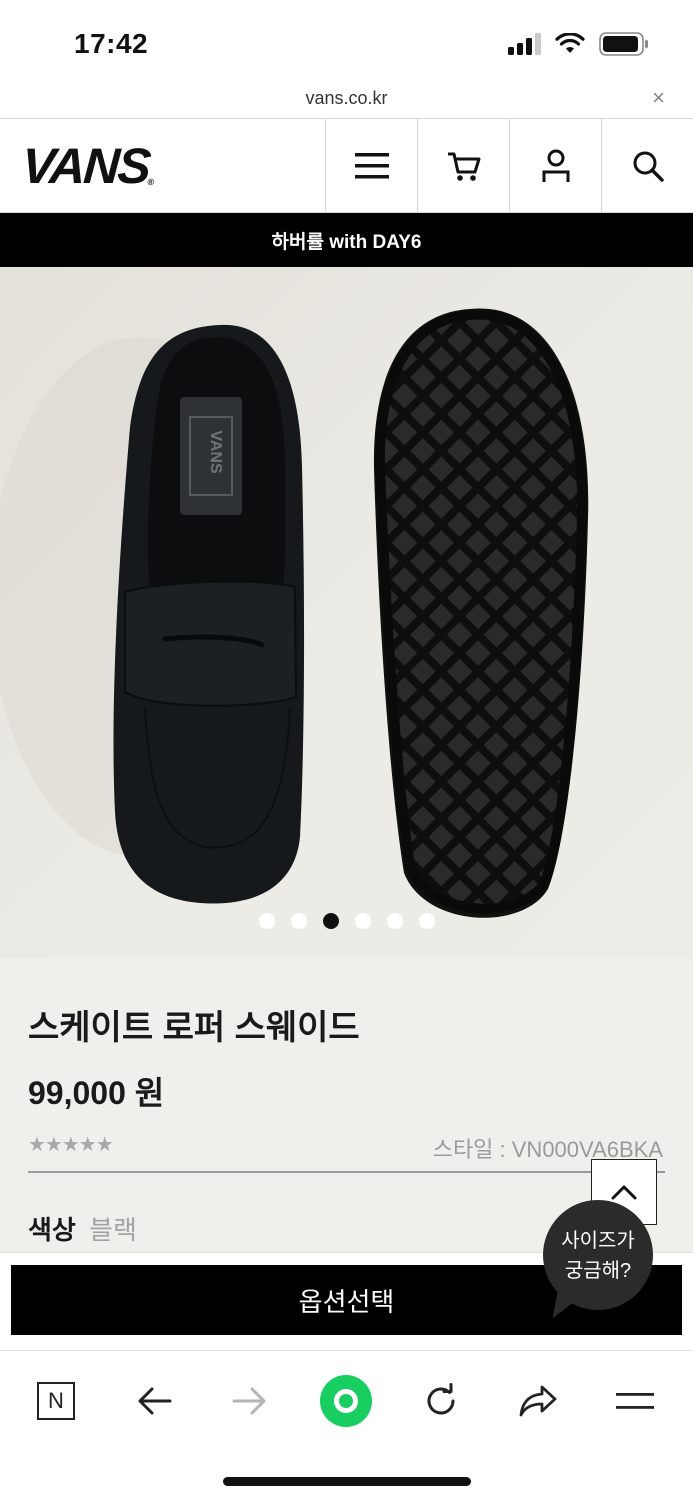 This screenshot has width=693, height=1500. I want to click on size-helper-bubble: 사이즈가 궁금해?, so click(598, 1255).